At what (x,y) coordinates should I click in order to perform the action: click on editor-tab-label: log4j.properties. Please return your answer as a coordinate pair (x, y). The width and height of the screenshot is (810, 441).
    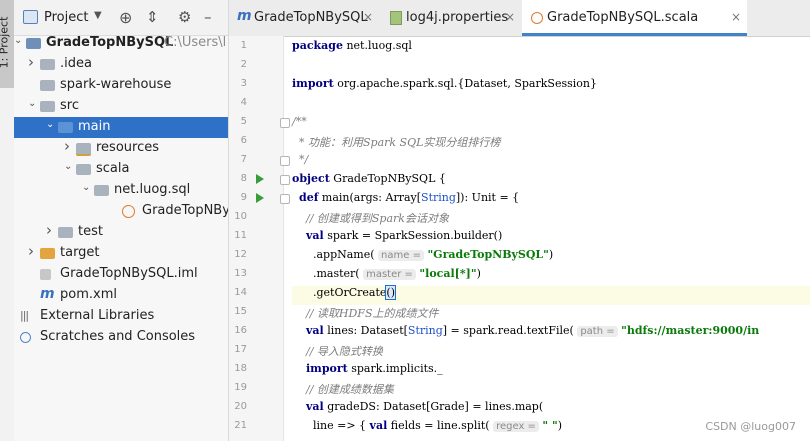
    Looking at the image, I should click on (457, 17).